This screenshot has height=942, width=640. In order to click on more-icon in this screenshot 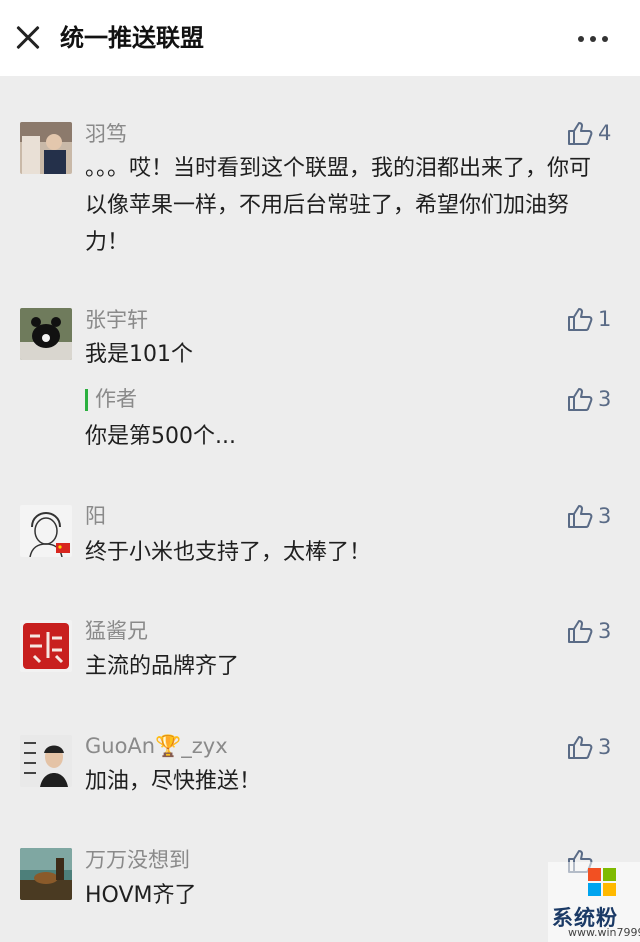, I will do `click(593, 40)`.